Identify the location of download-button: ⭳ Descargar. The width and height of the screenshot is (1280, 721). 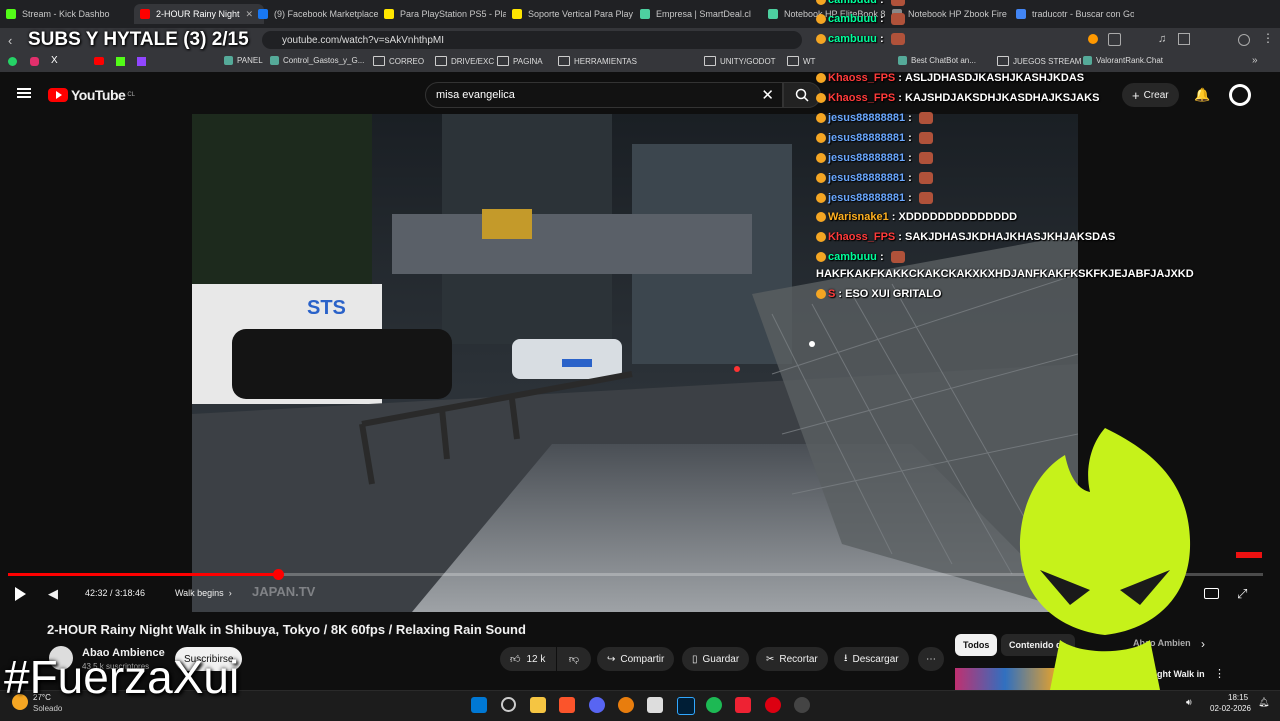
(871, 659).